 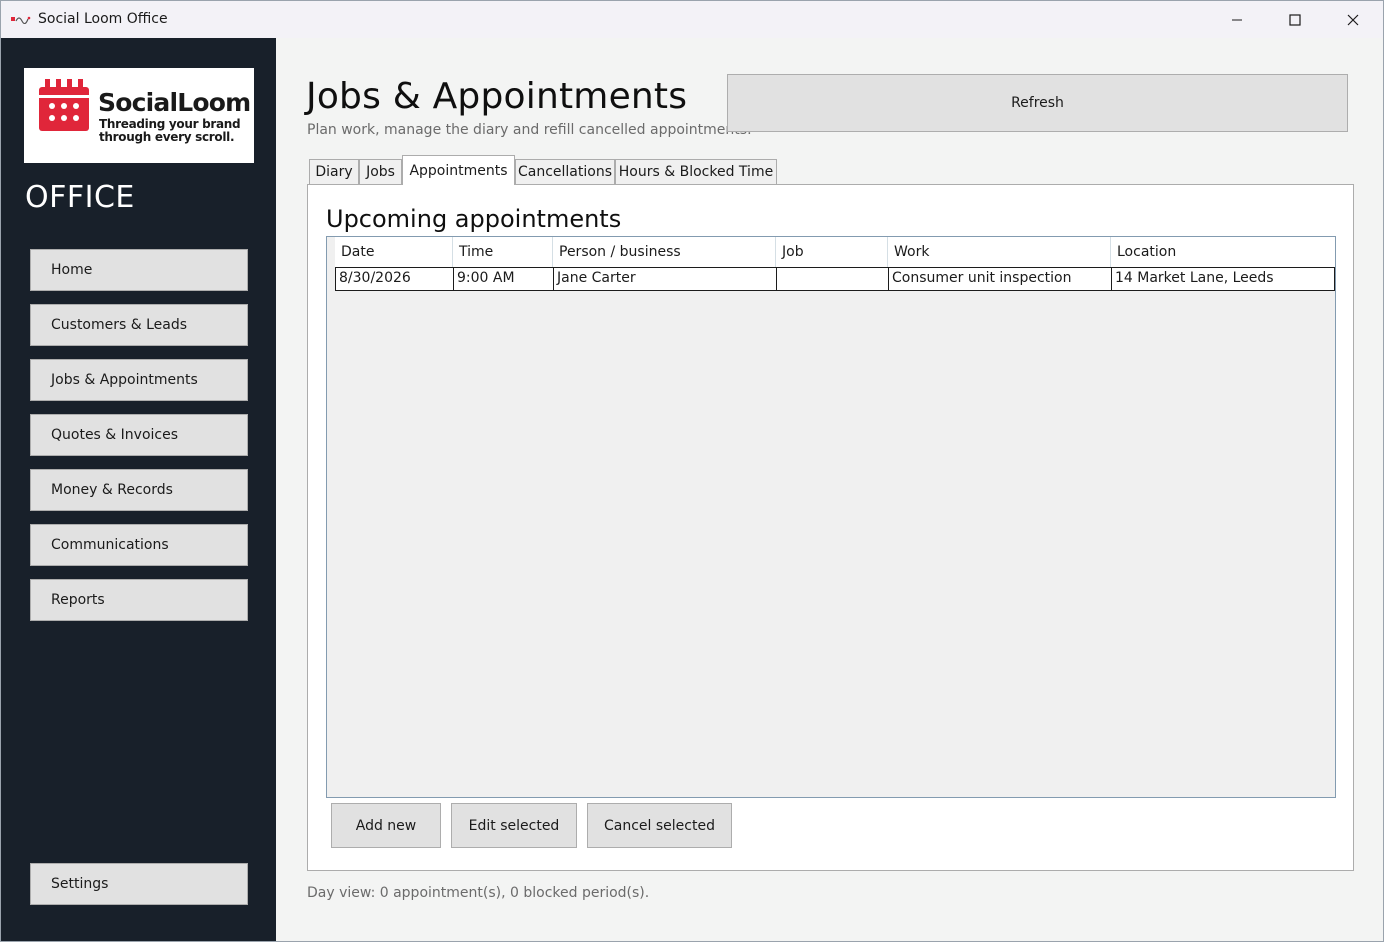 I want to click on column-header-work: Work, so click(x=999, y=252).